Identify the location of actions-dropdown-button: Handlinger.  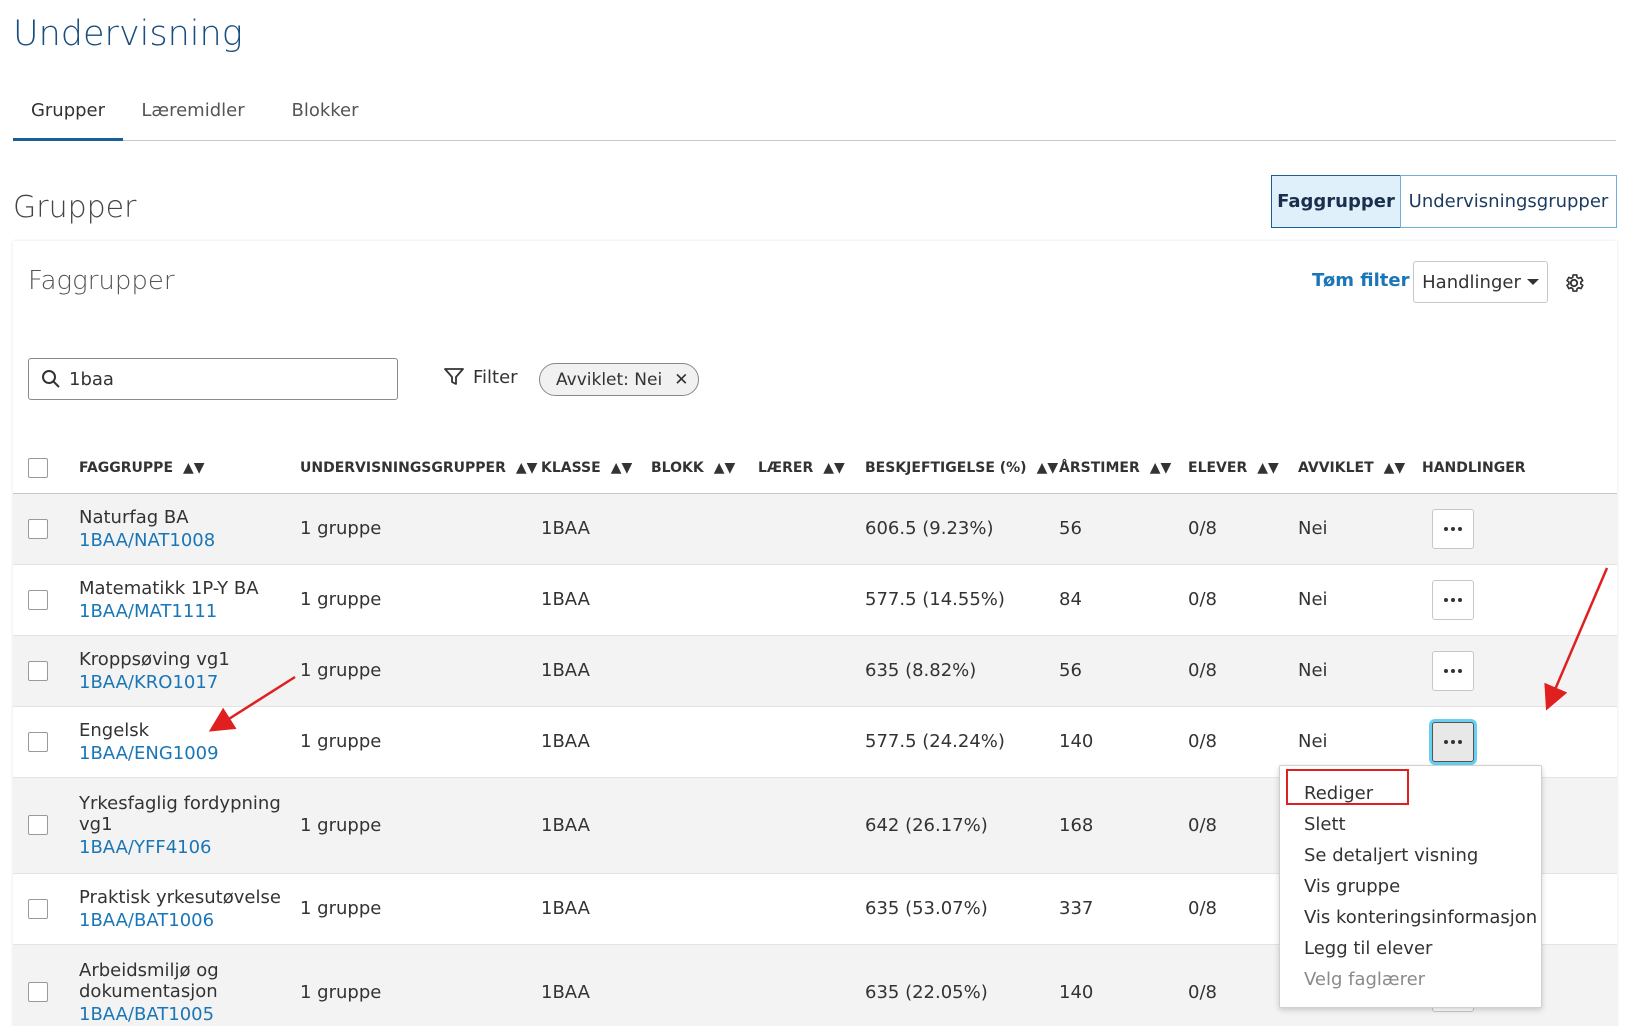
(1480, 282).